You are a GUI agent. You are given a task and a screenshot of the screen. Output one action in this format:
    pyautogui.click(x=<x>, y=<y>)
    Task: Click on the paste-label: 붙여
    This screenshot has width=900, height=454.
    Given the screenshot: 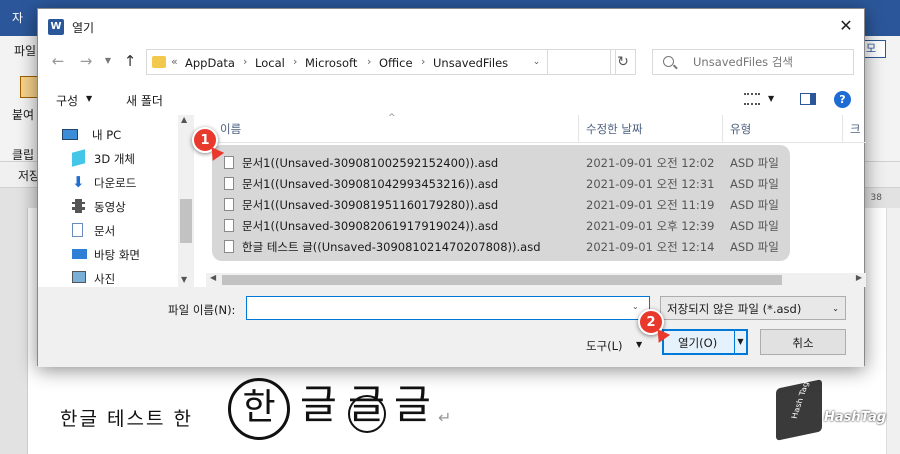 What is the action you would take?
    pyautogui.click(x=23, y=115)
    